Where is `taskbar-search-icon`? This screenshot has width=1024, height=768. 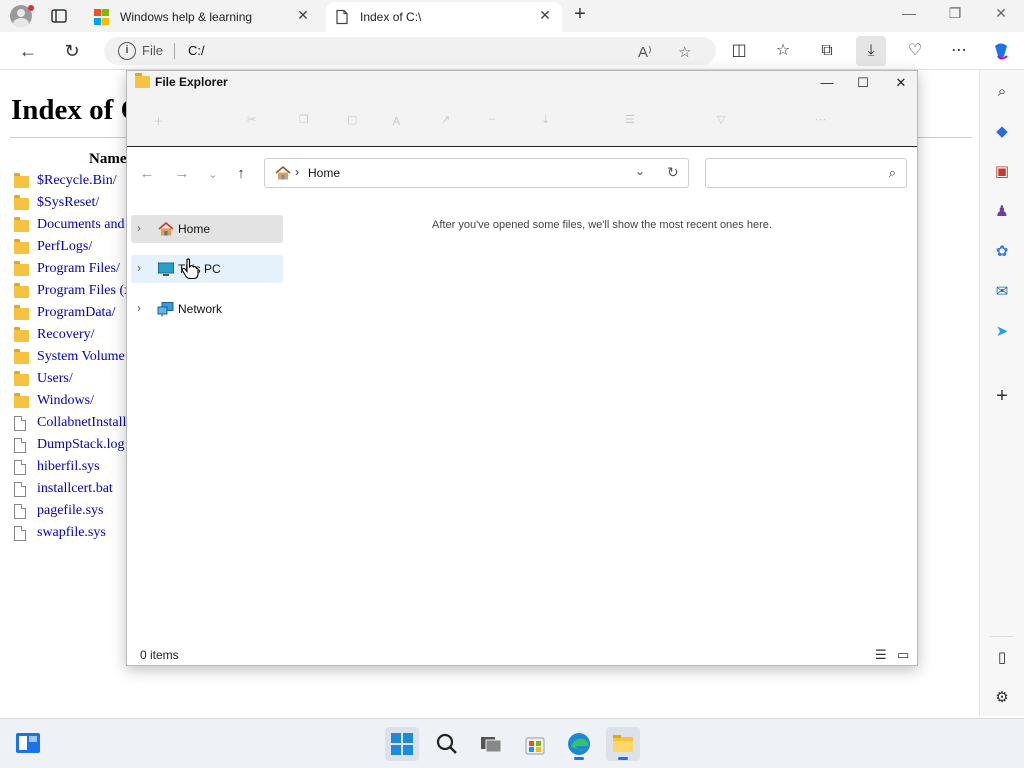
taskbar-search-icon is located at coordinates (447, 744).